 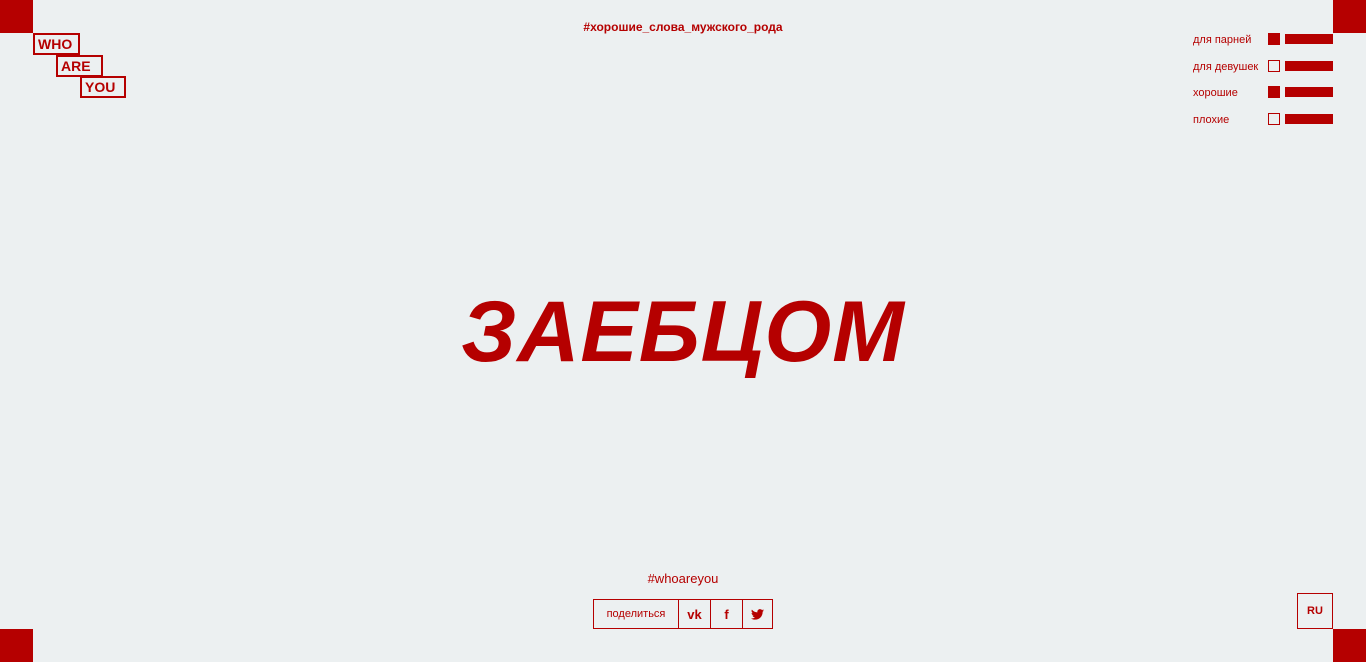 What do you see at coordinates (683, 27) in the screenshot?
I see `page-hashtag: #хорошие_слова_мужского_рода` at bounding box center [683, 27].